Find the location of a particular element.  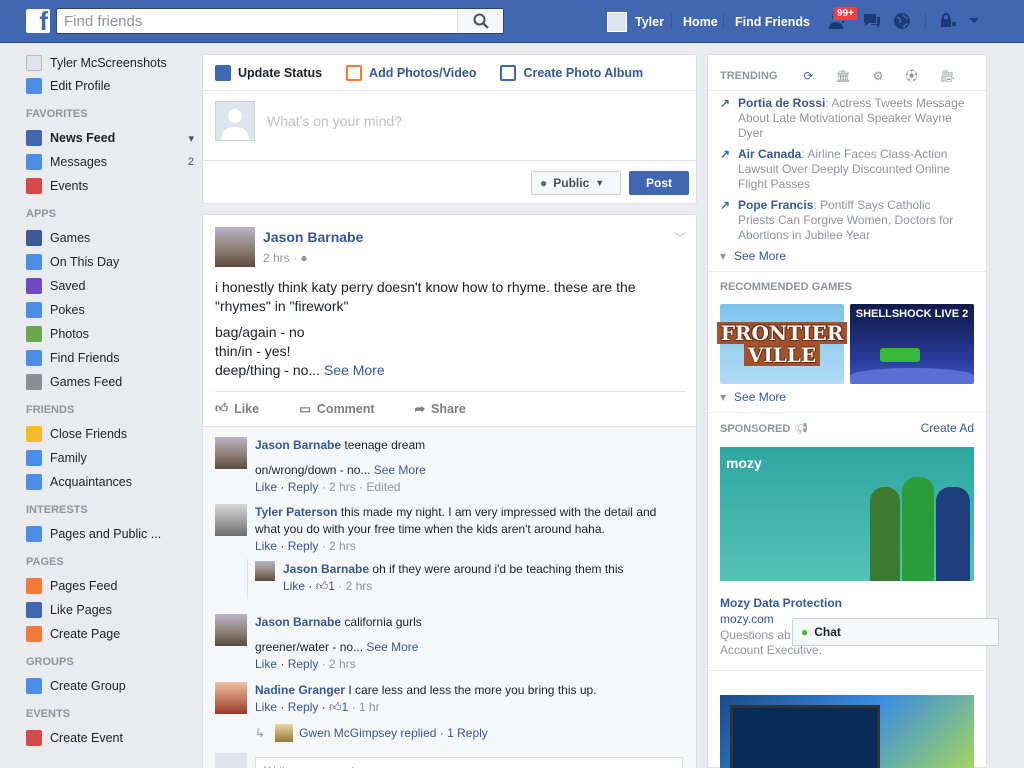

sidebar-item-saved: Saved is located at coordinates (110, 286).